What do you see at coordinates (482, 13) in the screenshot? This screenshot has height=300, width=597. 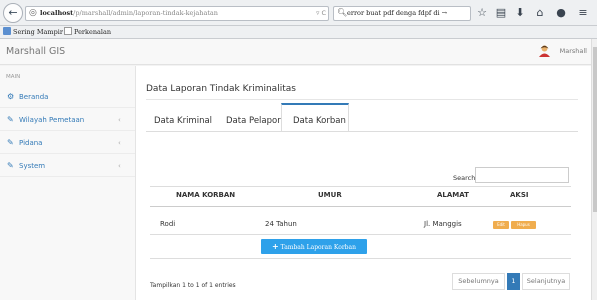 I see `star-icon: ☆` at bounding box center [482, 13].